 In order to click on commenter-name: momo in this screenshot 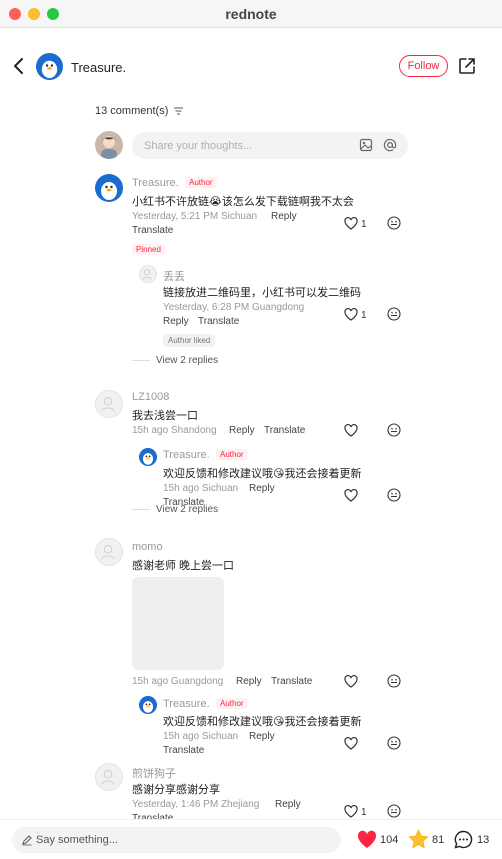, I will do `click(147, 547)`.